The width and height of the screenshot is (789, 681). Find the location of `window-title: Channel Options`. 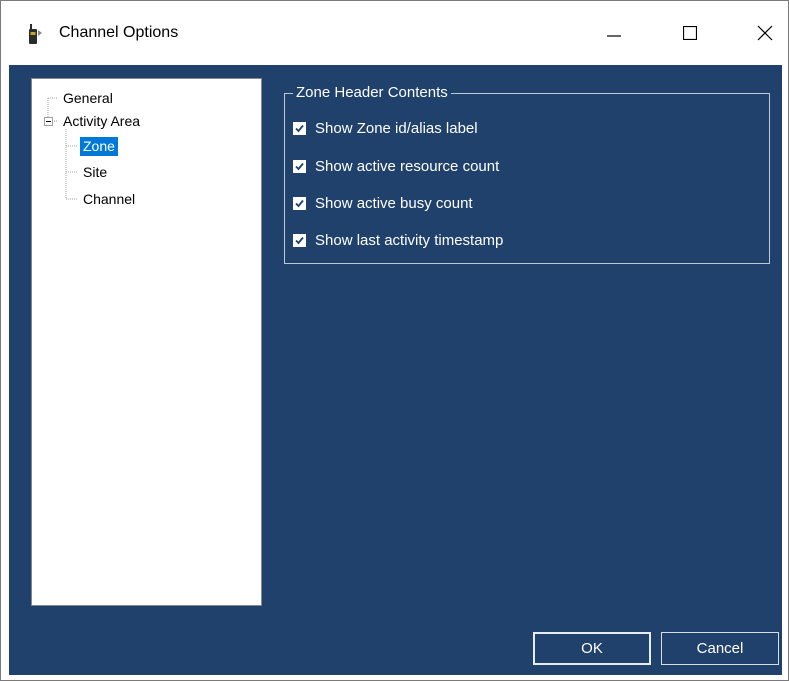

window-title: Channel Options is located at coordinates (119, 32).